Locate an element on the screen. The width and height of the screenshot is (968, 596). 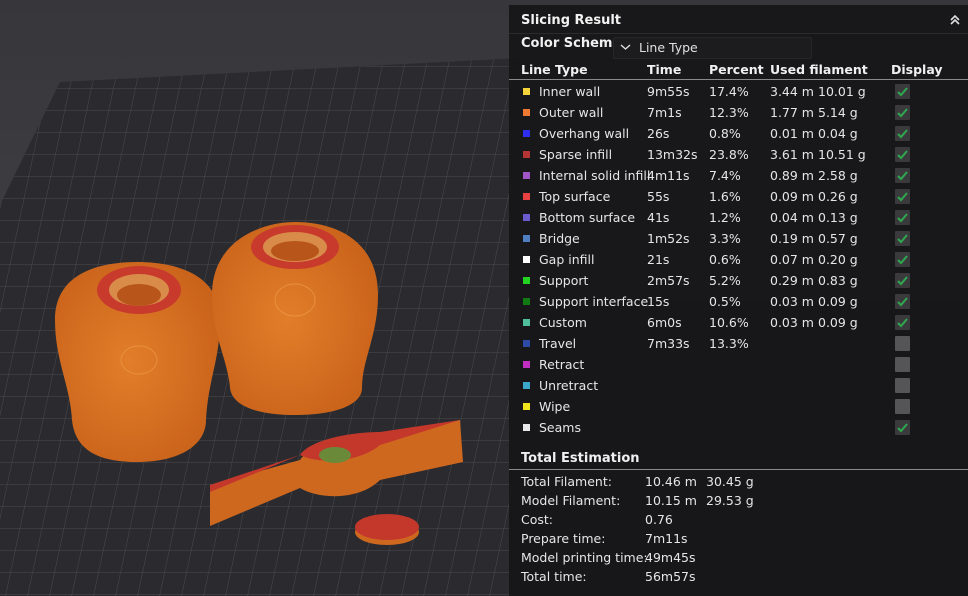
color-scheme-value: Line Type is located at coordinates (668, 47).